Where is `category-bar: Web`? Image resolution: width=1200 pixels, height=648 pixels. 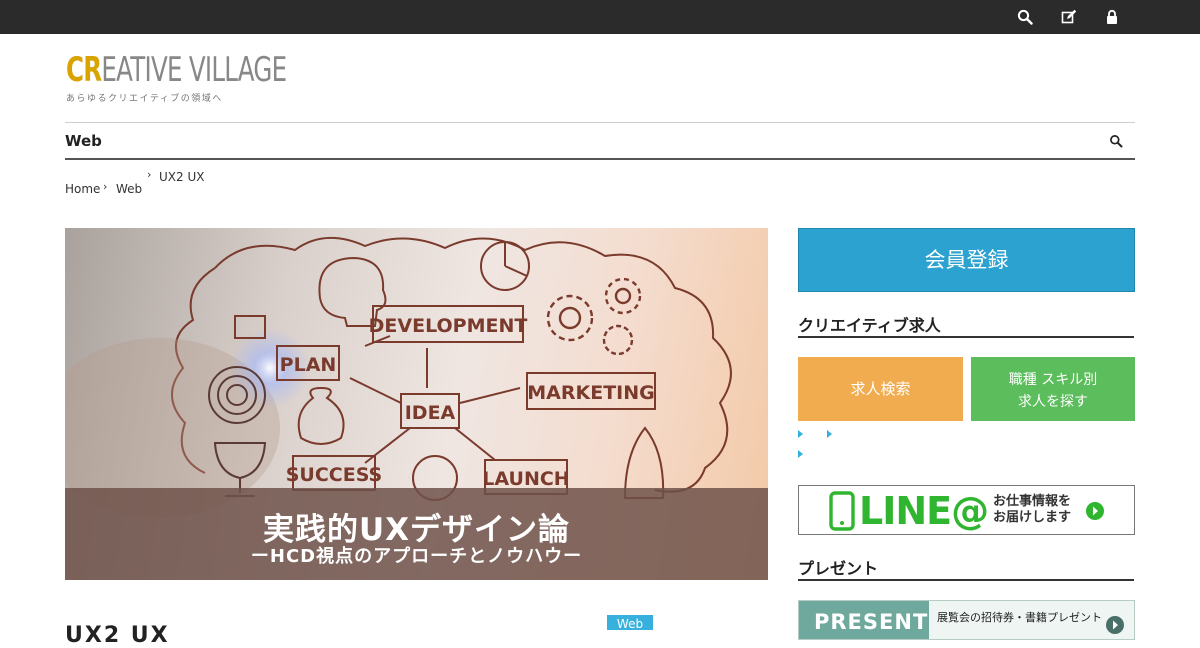 category-bar: Web is located at coordinates (600, 141).